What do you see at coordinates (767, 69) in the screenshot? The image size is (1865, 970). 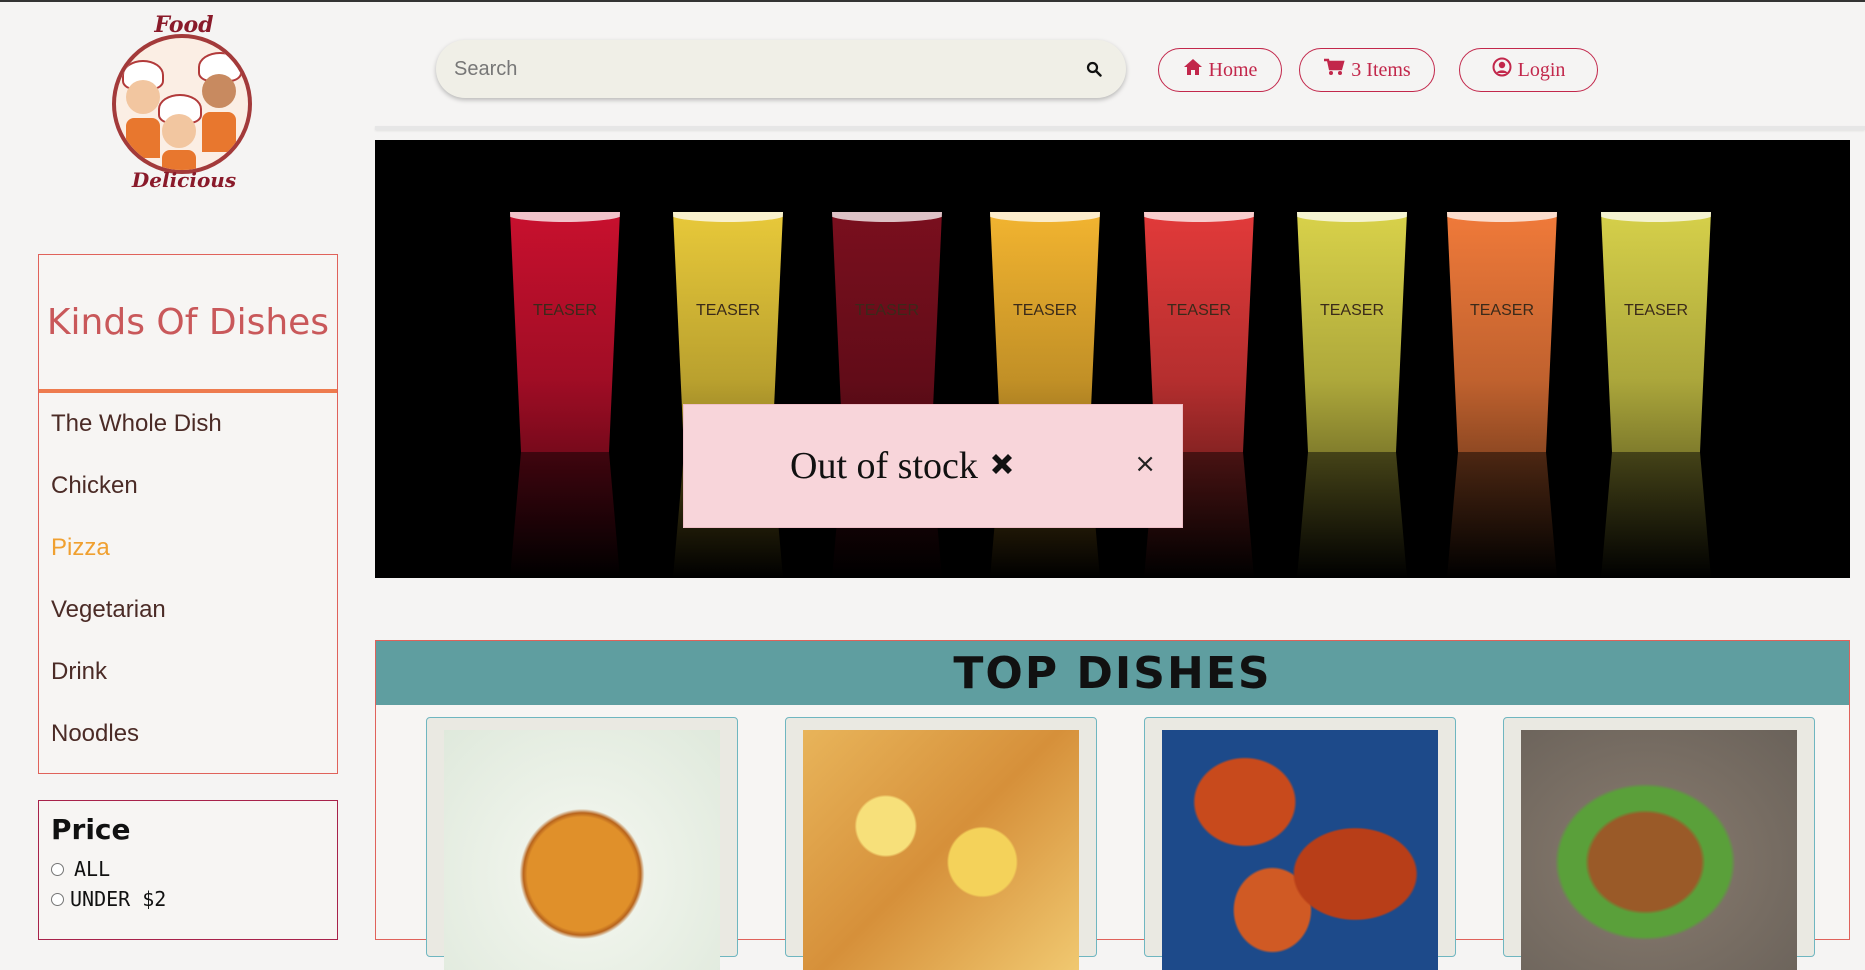 I see `search-input` at bounding box center [767, 69].